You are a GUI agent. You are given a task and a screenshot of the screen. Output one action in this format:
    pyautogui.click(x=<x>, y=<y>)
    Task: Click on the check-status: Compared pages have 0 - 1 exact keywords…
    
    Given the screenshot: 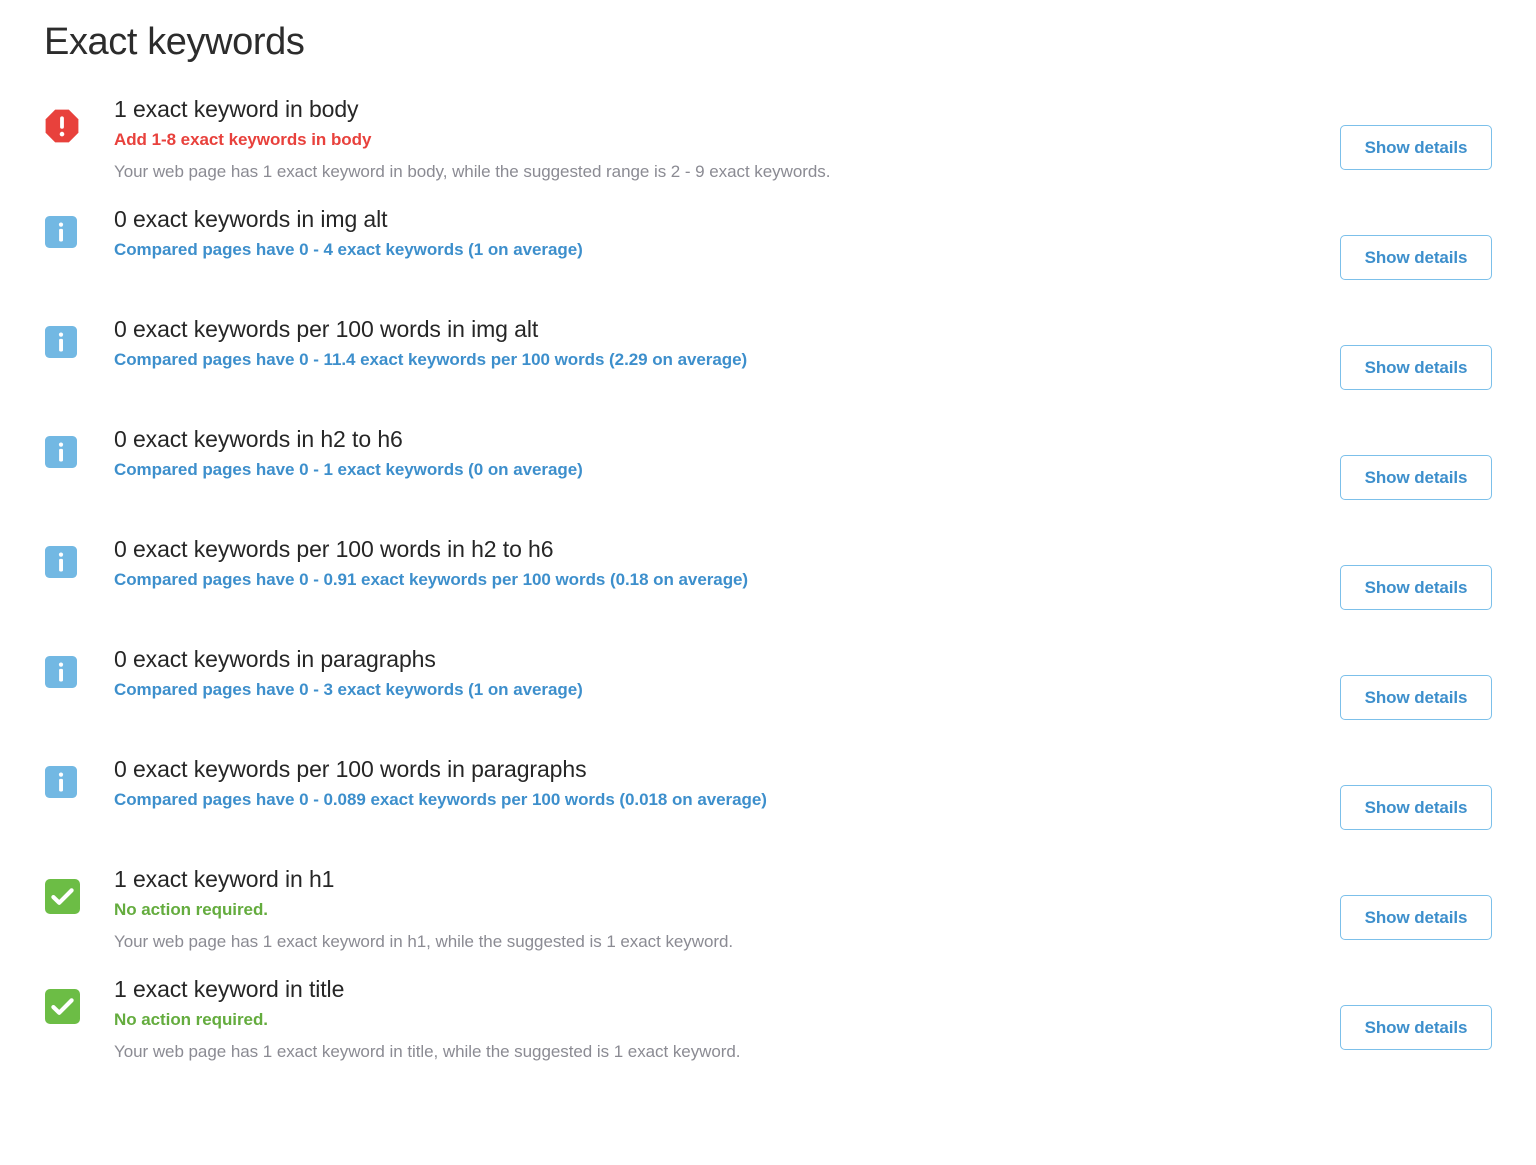 What is the action you would take?
    pyautogui.click(x=348, y=469)
    